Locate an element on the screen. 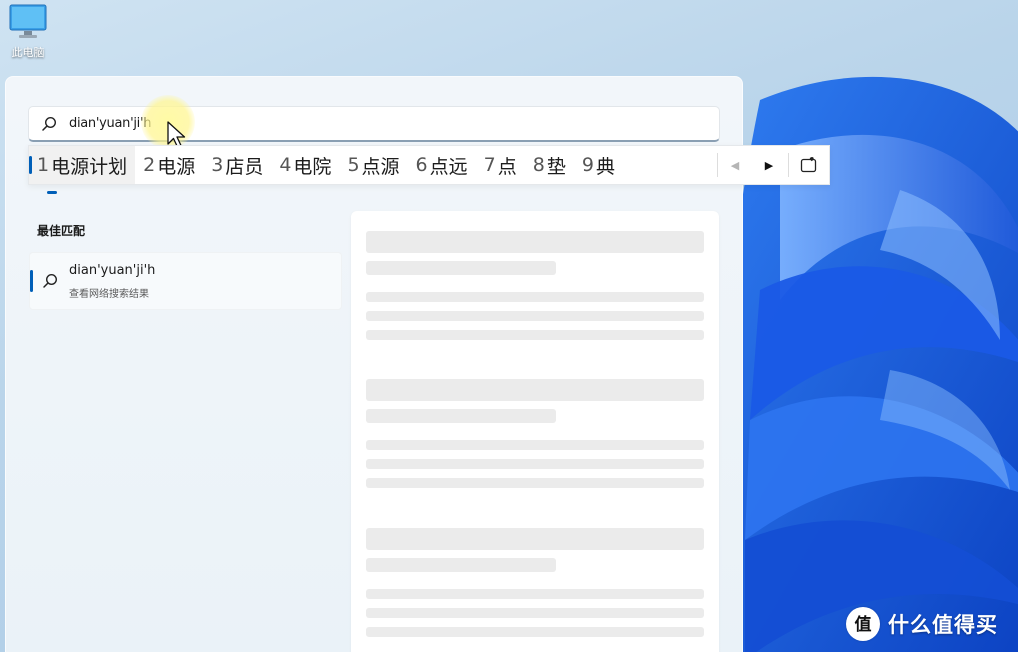  ime-candidate-text: 点 is located at coordinates (507, 166).